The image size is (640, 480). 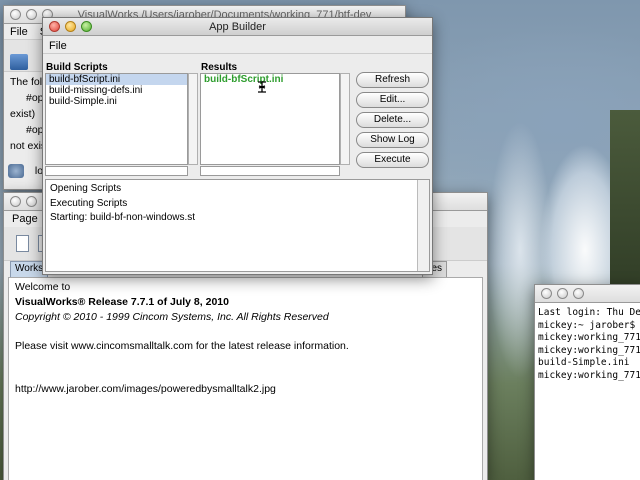 I want to click on results-label: Results, so click(x=219, y=67).